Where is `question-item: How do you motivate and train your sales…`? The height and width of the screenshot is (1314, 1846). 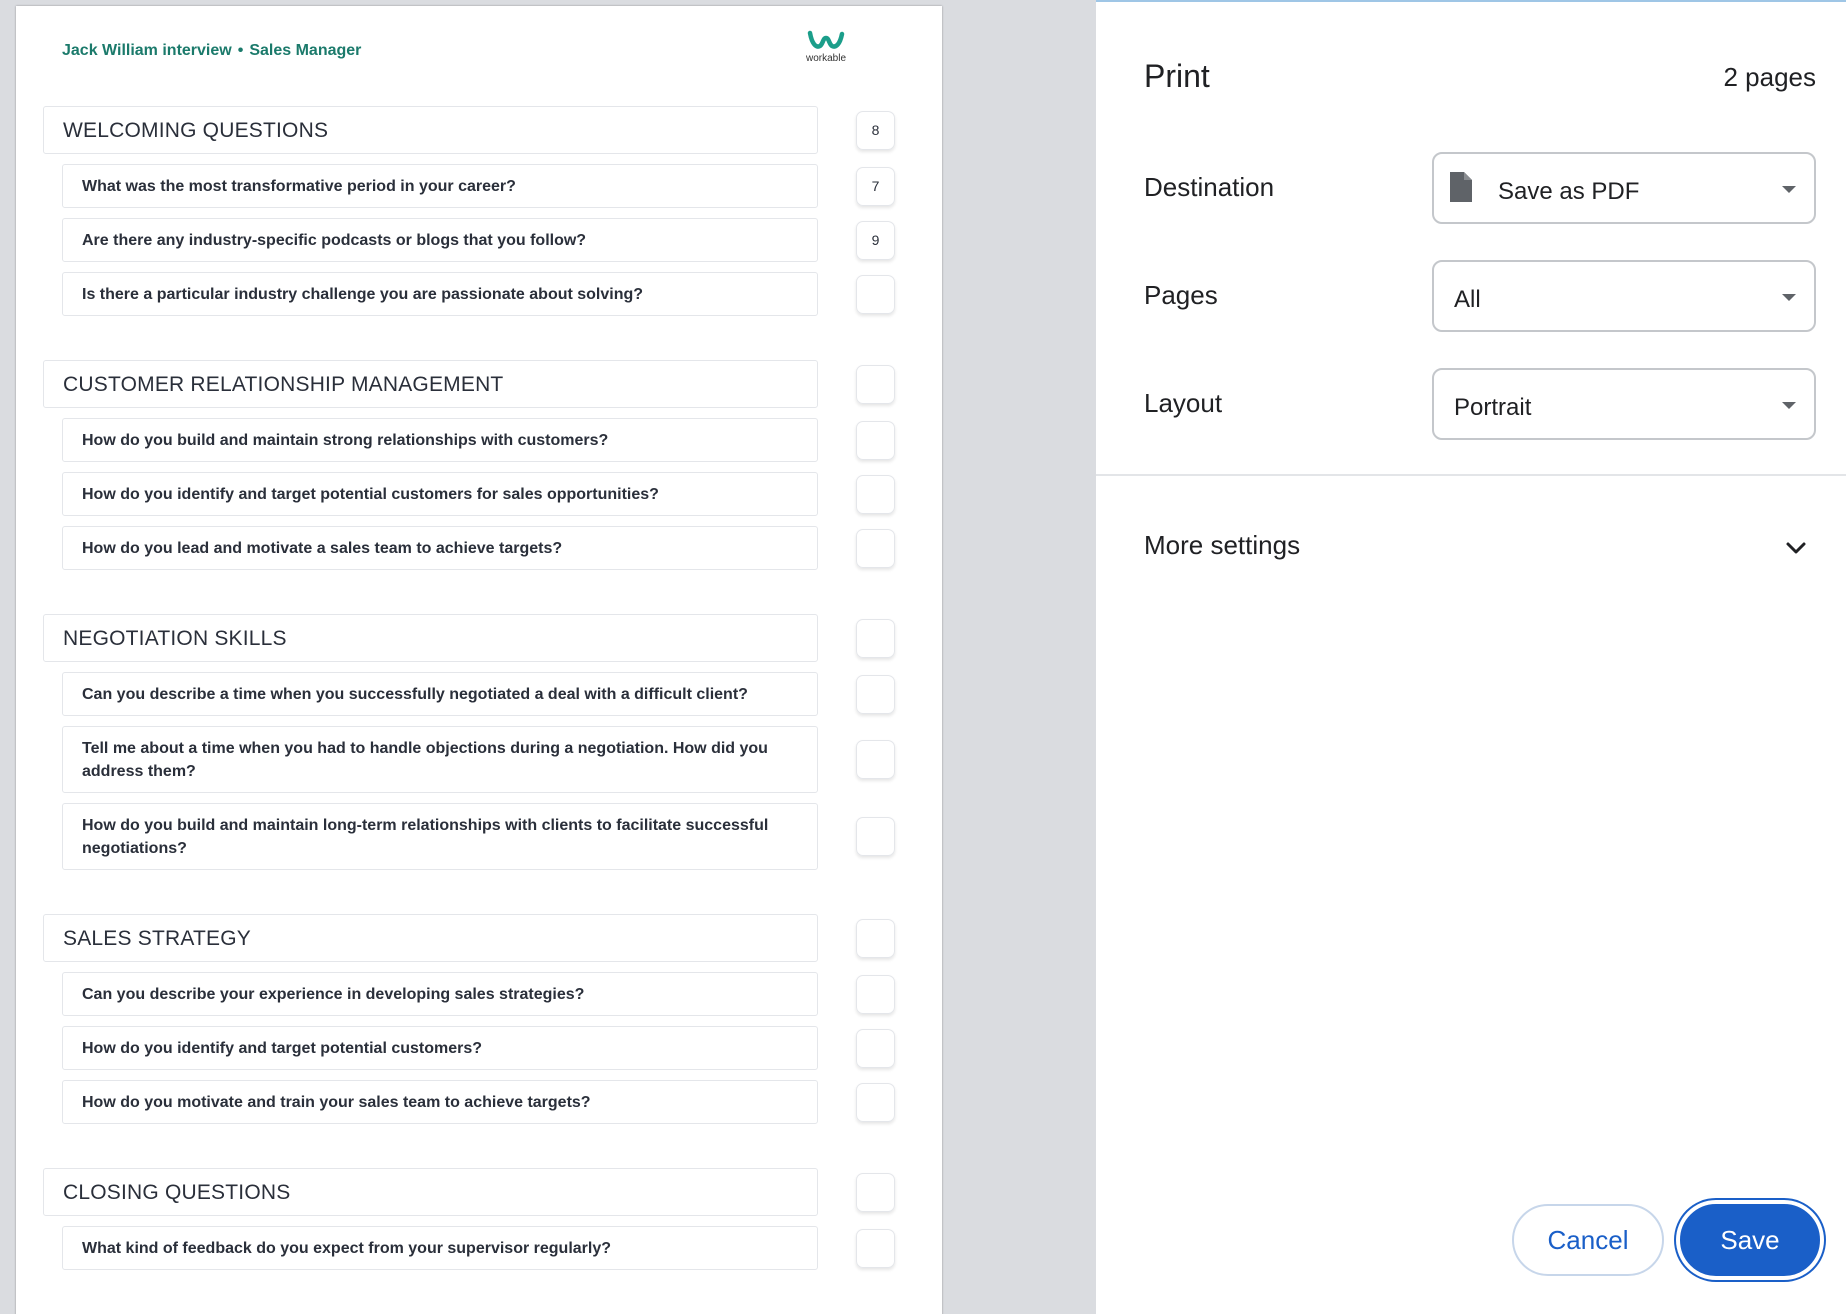 question-item: How do you motivate and train your sales… is located at coordinates (440, 1102).